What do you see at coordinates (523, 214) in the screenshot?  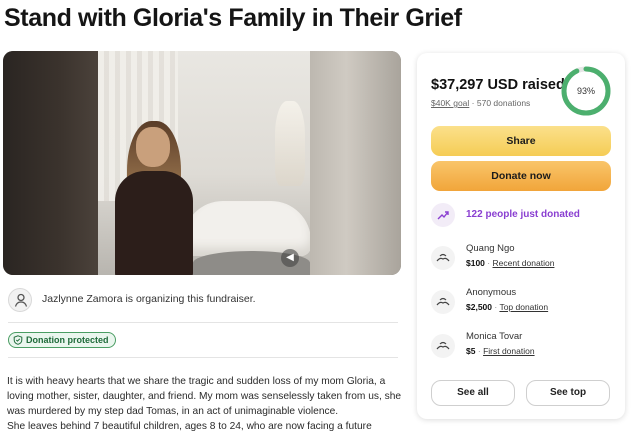 I see `recent-donations-text: 122 people just donated` at bounding box center [523, 214].